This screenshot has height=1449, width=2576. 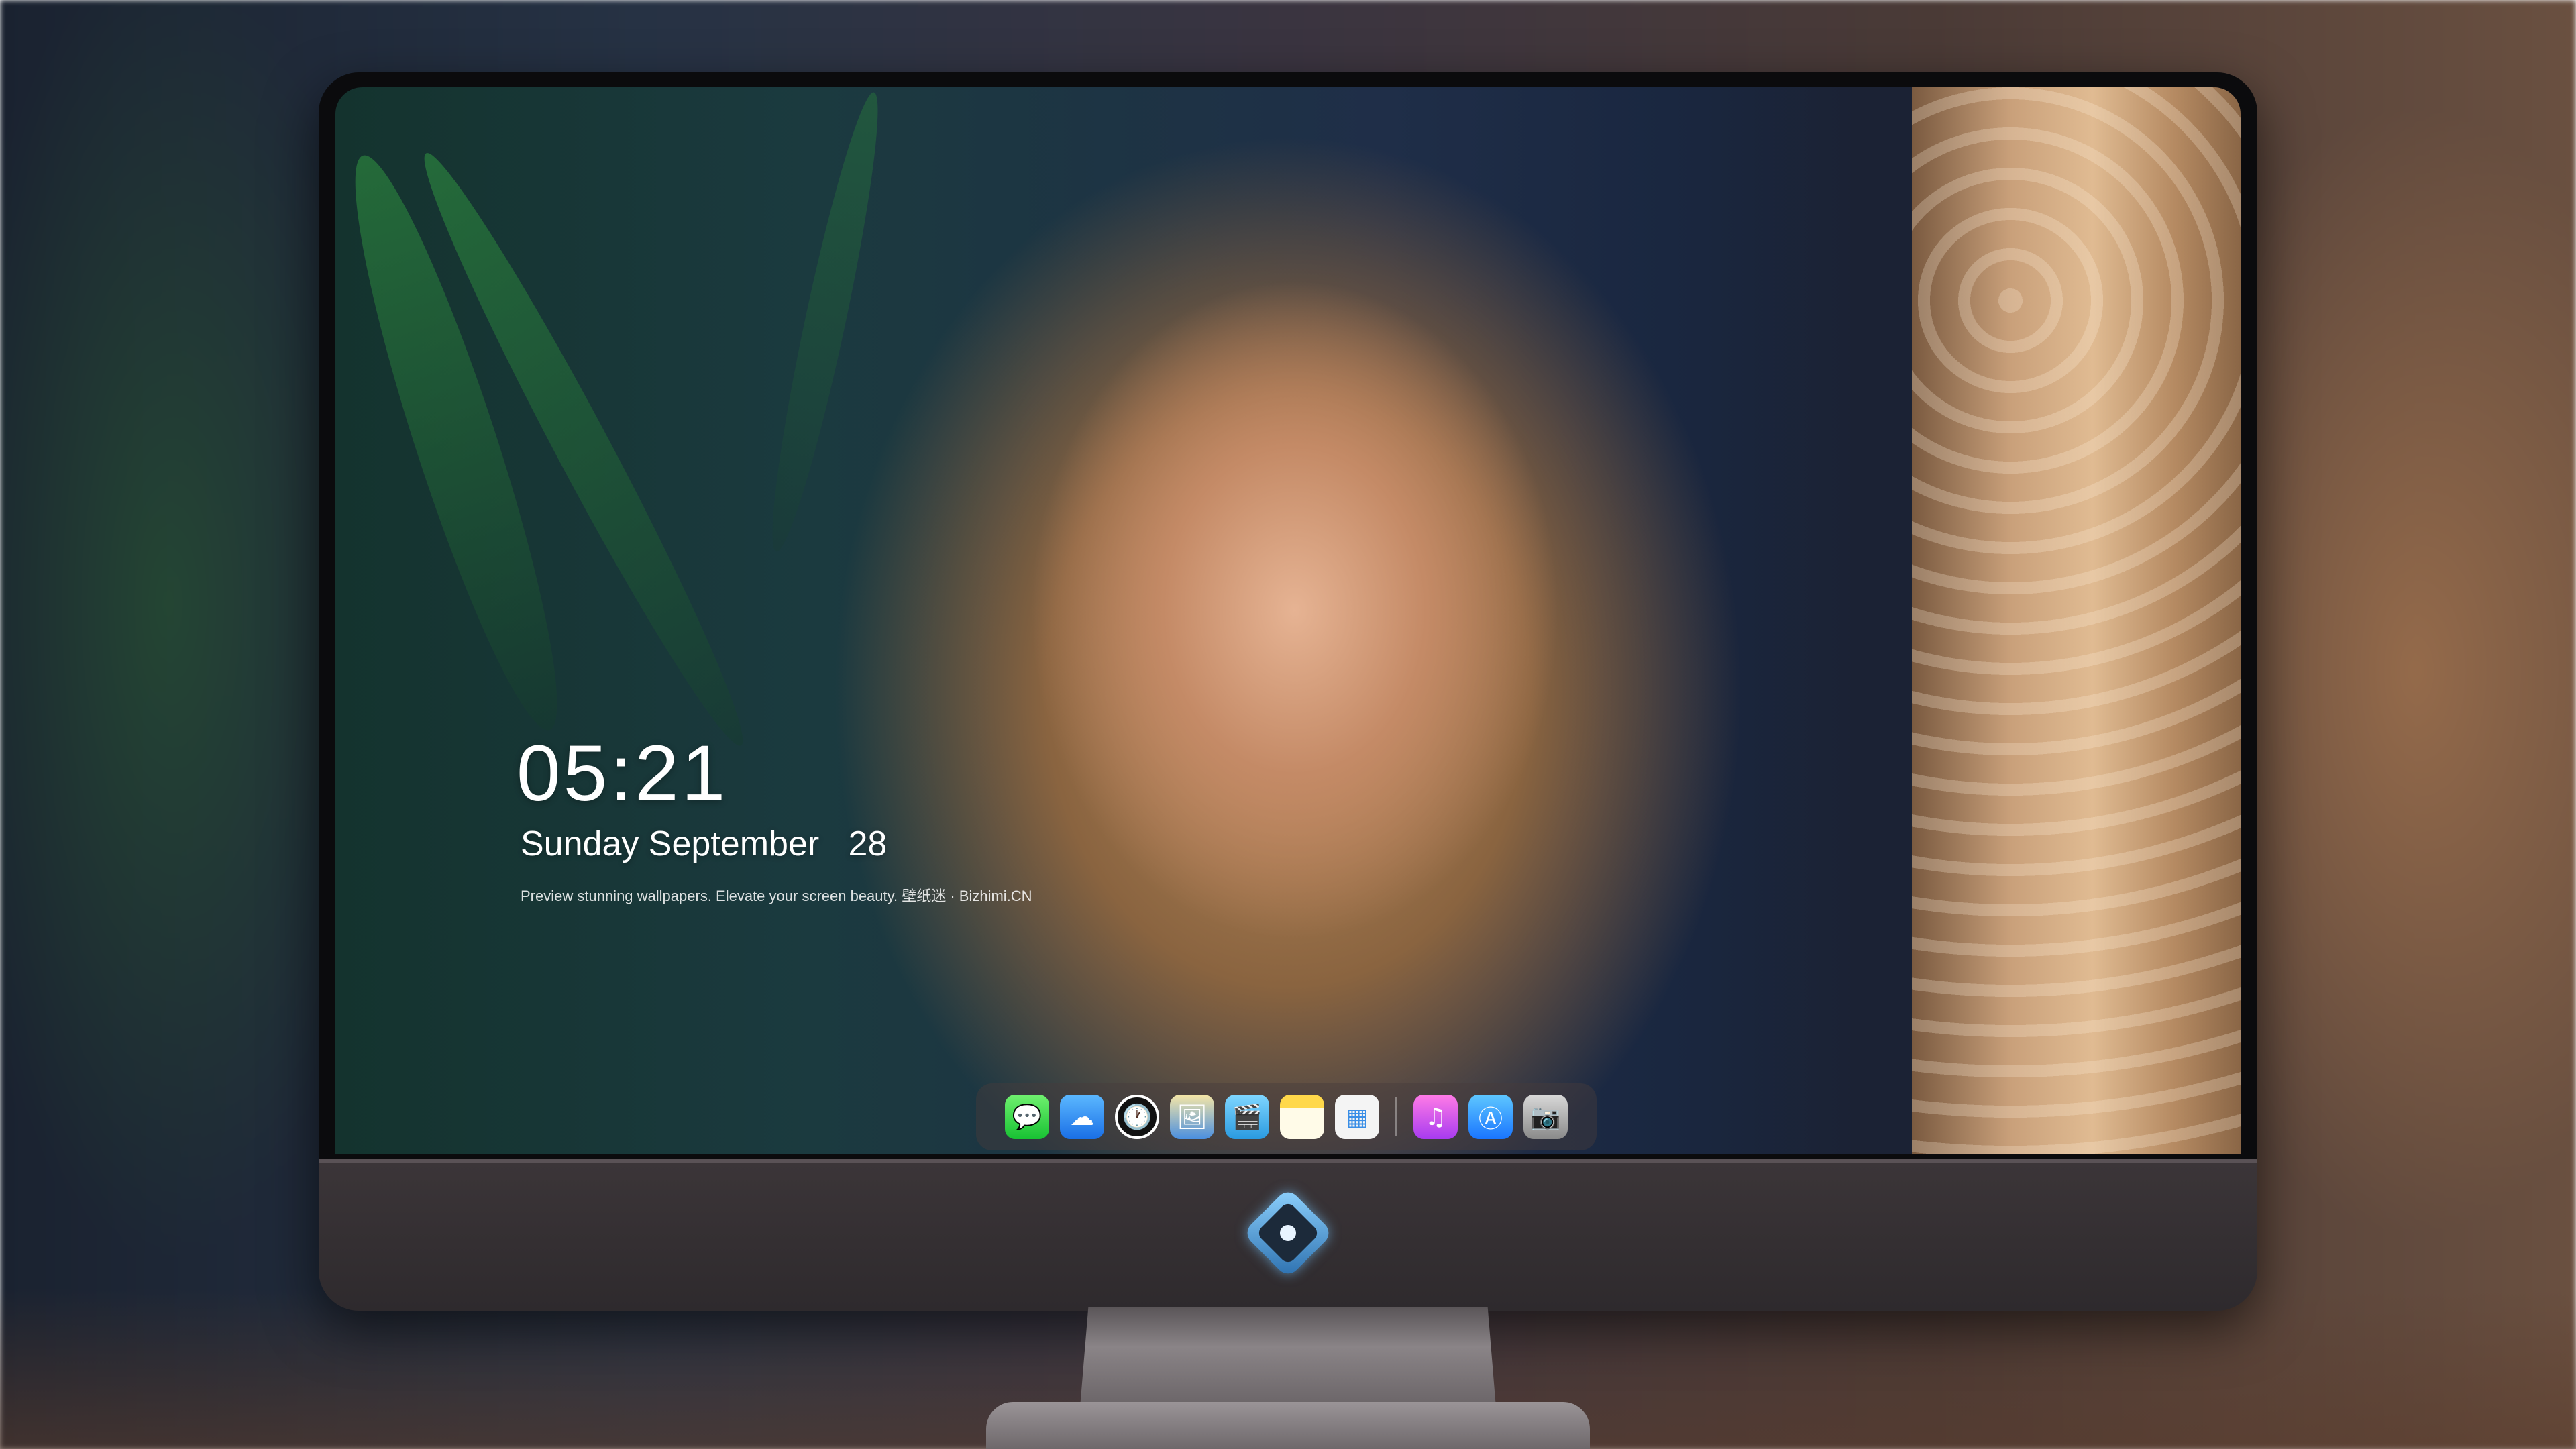 What do you see at coordinates (1192, 1117) in the screenshot?
I see `preview-icon: 🖼` at bounding box center [1192, 1117].